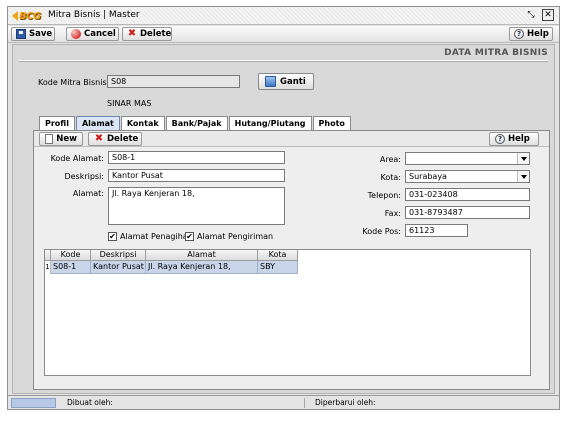 The height and width of the screenshot is (423, 575). I want to click on cancel-button: Cancel, so click(92, 34).